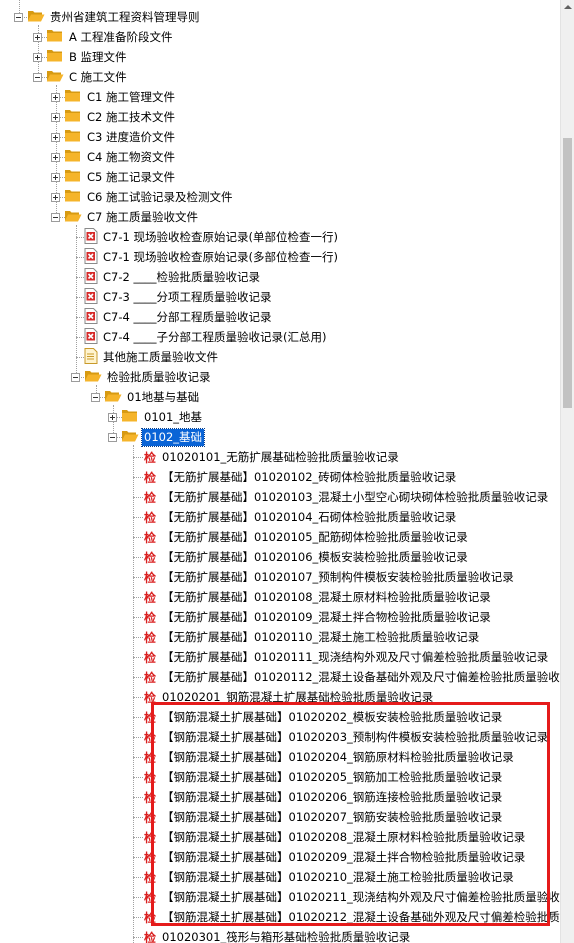 This screenshot has width=574, height=943. I want to click on tree-node-record-item: 检【无筋扩展基础】01020106_模板安装检验批质量验收记录, so click(300, 557).